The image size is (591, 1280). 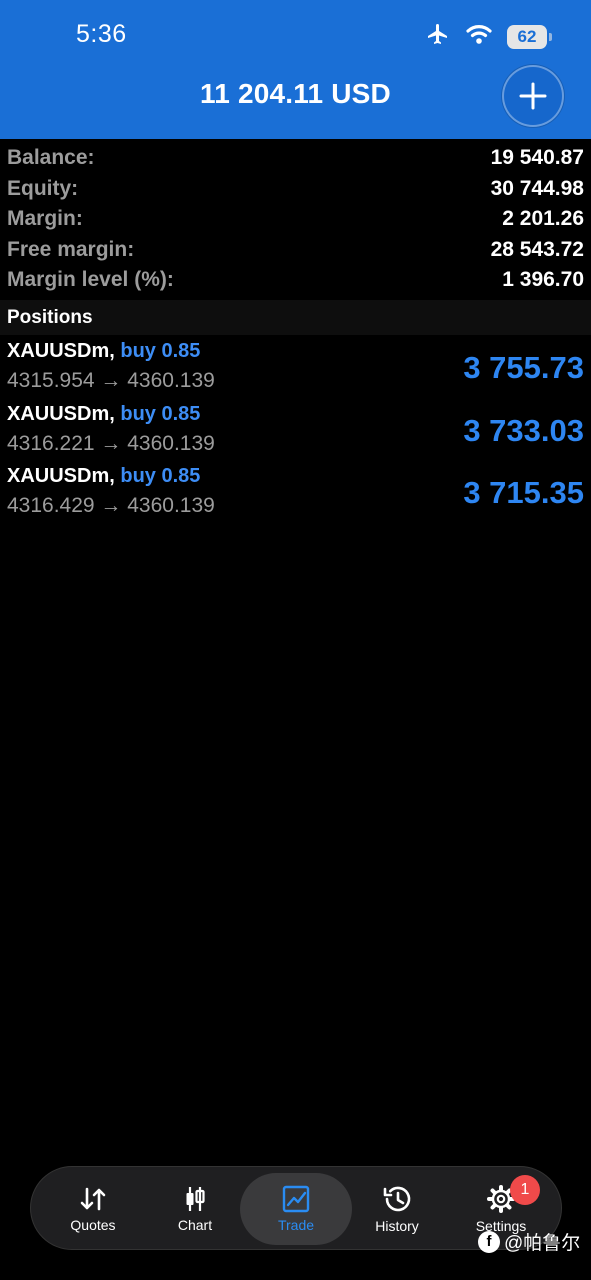 What do you see at coordinates (537, 188) in the screenshot?
I see `equity-value: 30 744.98` at bounding box center [537, 188].